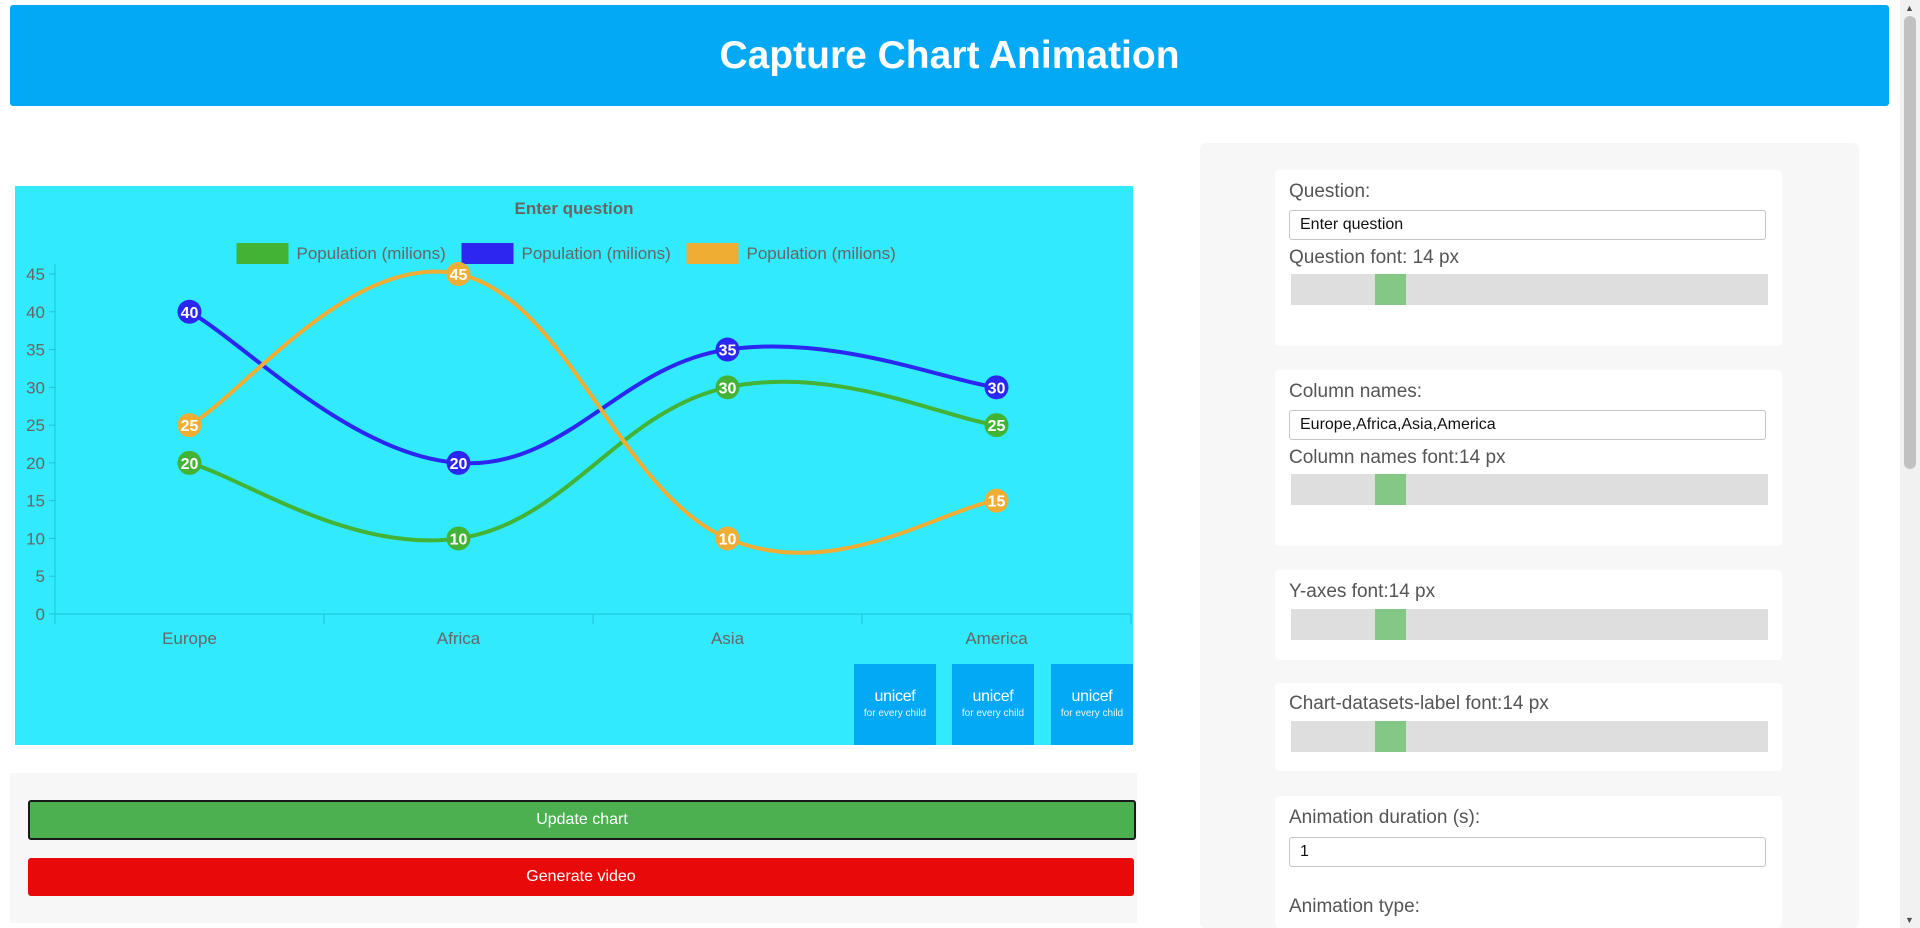 The height and width of the screenshot is (928, 1920). Describe the element at coordinates (1529, 736) in the screenshot. I see `datasets-font-slider` at that location.